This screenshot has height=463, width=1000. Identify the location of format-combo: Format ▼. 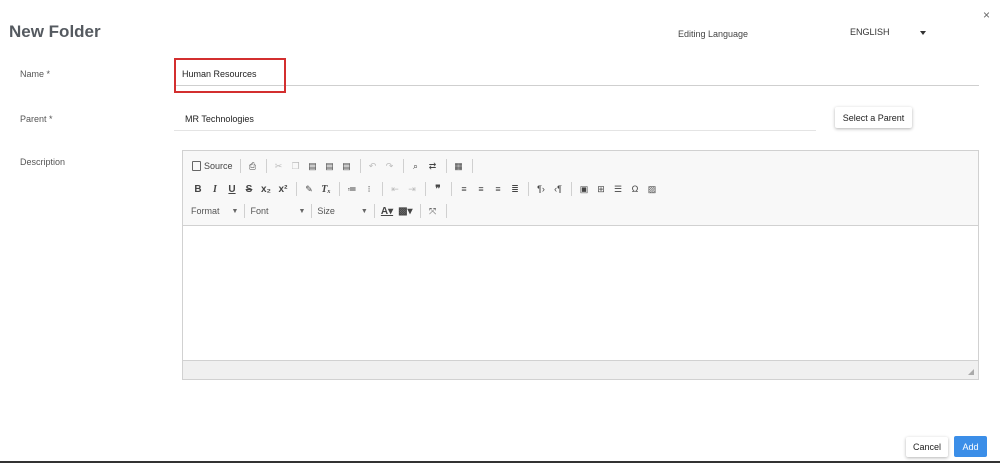
(214, 211).